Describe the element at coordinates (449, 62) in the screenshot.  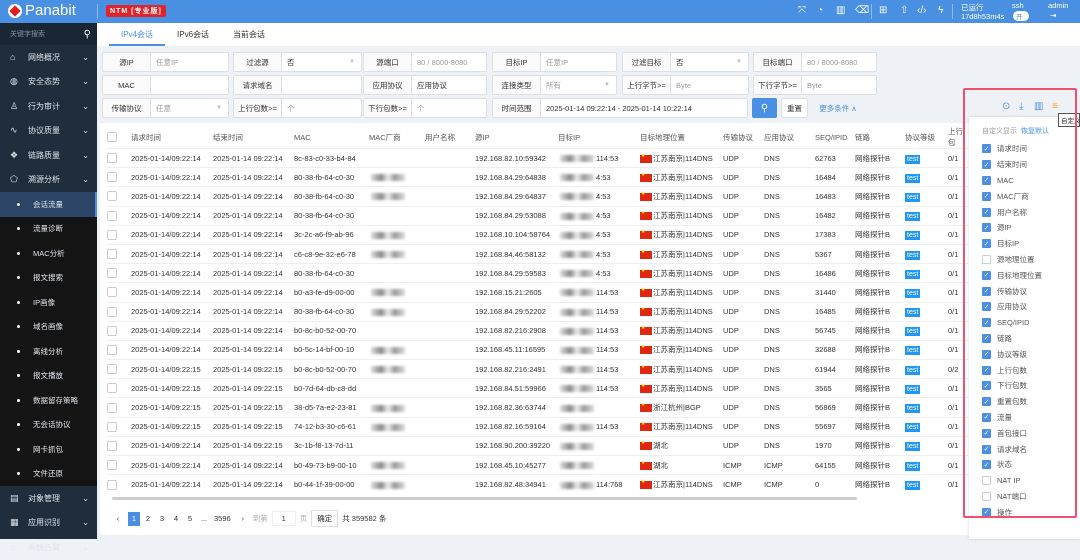
I see `src-port-input: 80 / 8000-8080` at that location.